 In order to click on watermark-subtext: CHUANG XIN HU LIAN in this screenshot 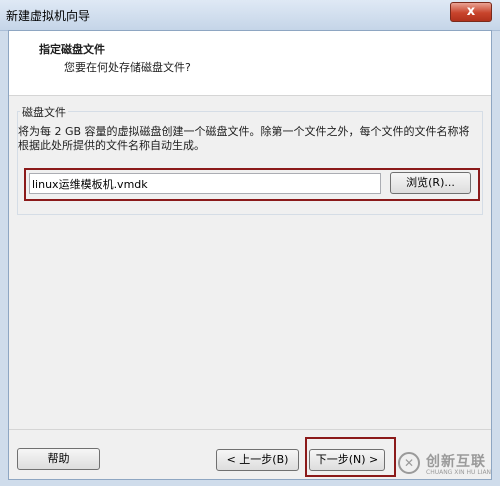, I will do `click(459, 472)`.